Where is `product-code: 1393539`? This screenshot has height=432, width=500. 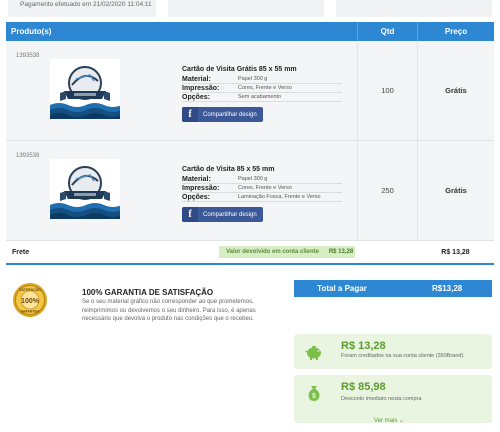
product-code: 1393539 is located at coordinates (28, 156).